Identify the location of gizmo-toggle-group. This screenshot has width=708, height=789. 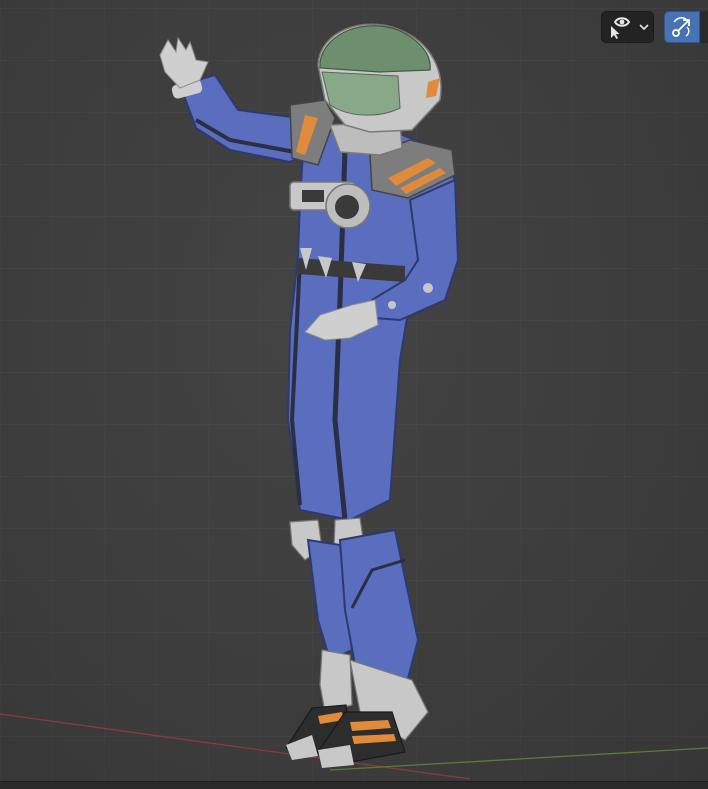
(686, 27).